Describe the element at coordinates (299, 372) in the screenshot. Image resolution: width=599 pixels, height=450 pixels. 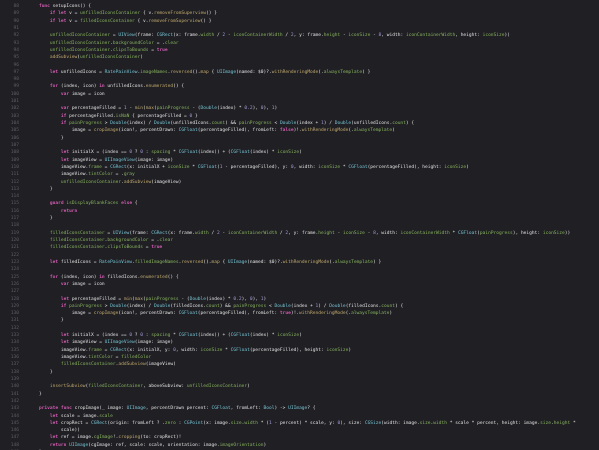
I see `code-line: 138 }` at that location.